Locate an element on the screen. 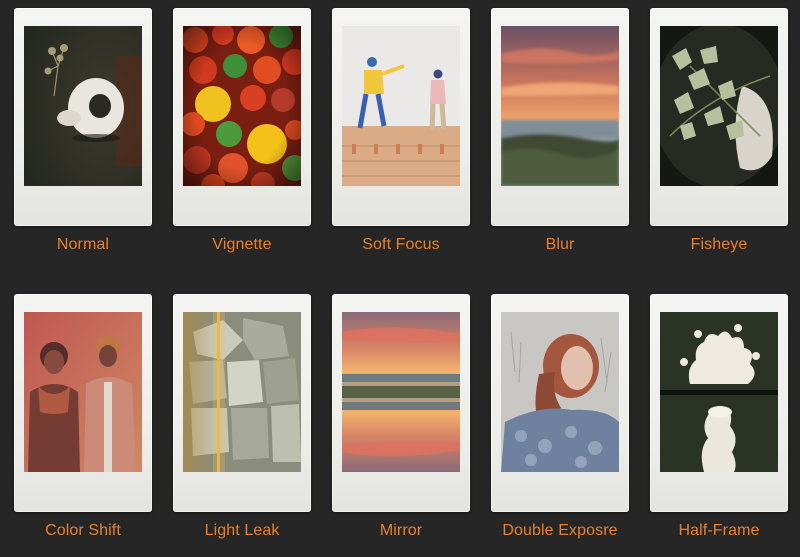 The image size is (800, 557). filter-card-double-exposure: Double Exposre is located at coordinates (561, 416).